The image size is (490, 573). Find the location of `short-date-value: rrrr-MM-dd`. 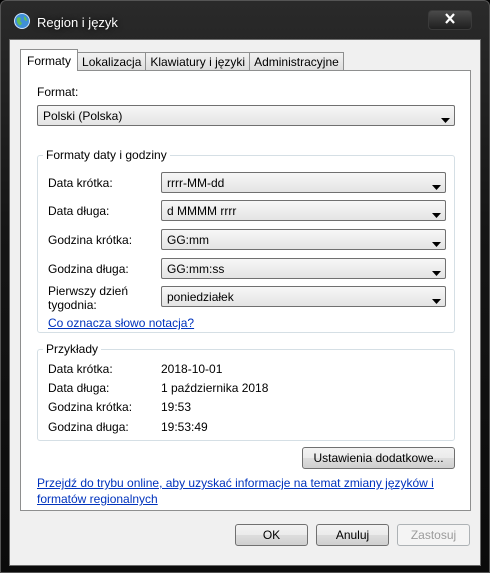

short-date-value: rrrr-MM-dd is located at coordinates (196, 183).